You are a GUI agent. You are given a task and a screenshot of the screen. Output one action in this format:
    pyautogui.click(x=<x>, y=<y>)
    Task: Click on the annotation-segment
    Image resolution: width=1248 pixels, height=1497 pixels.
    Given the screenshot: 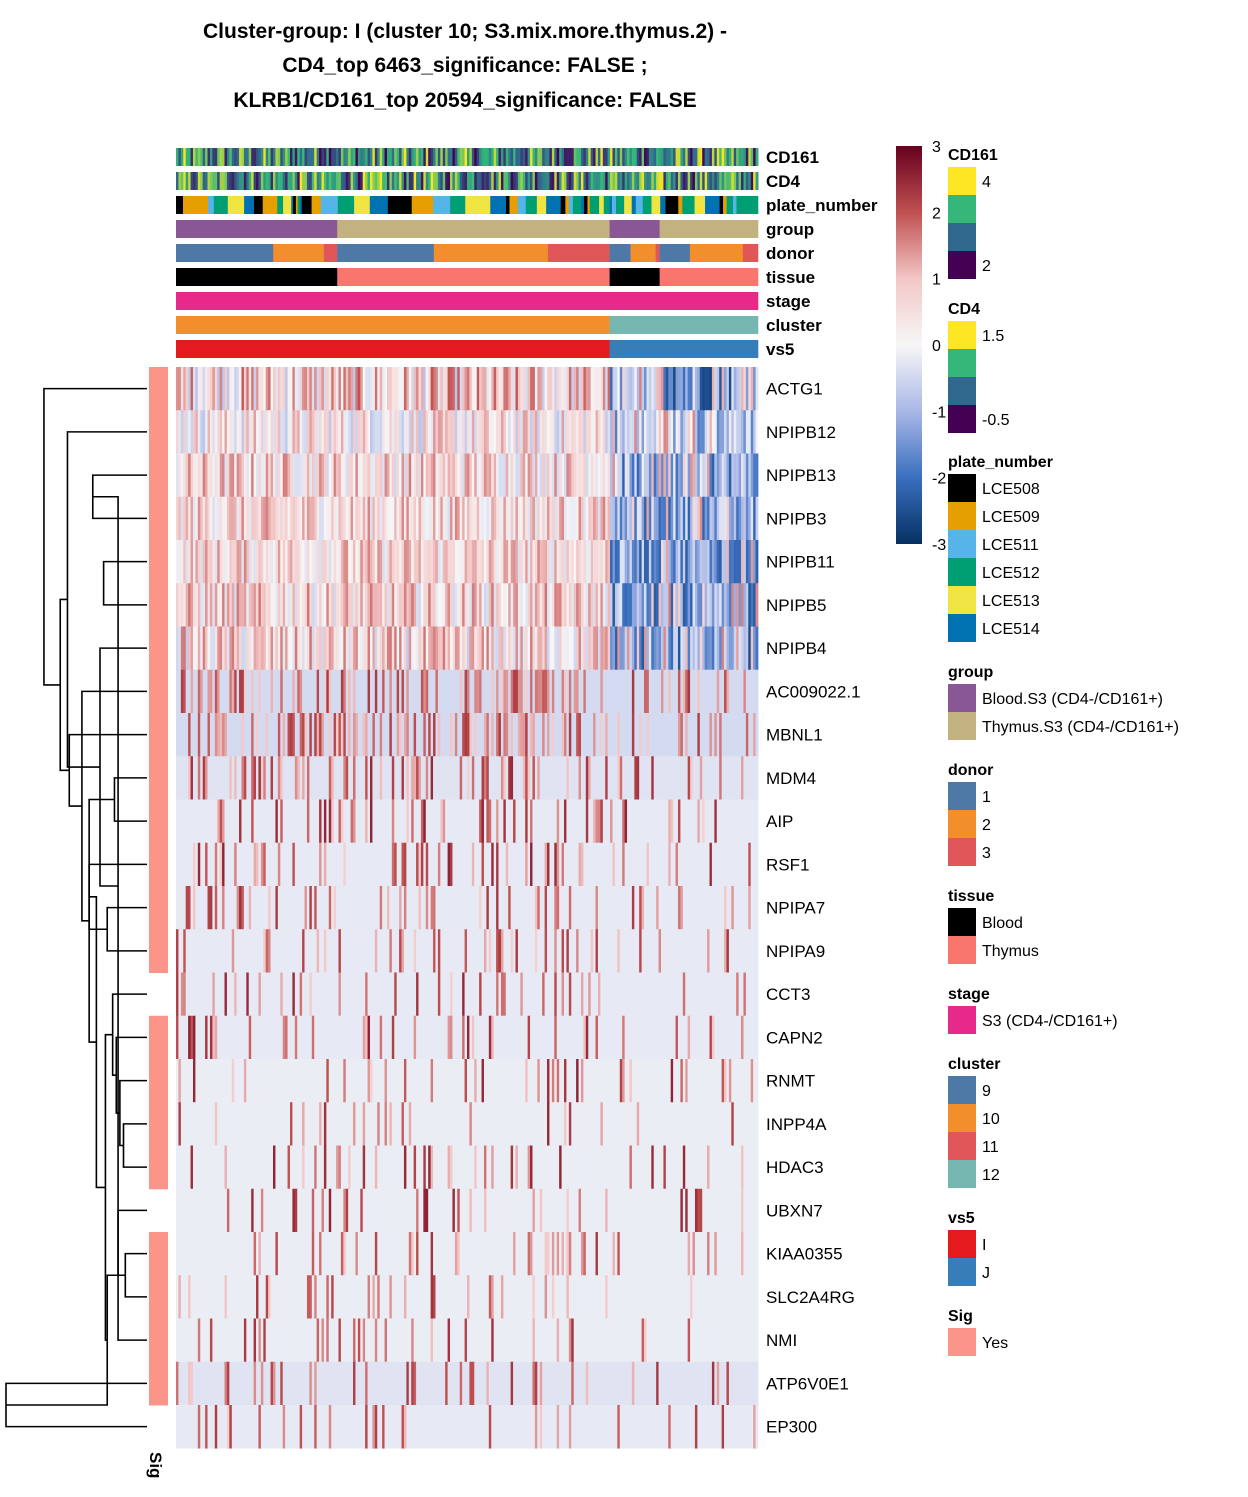 What is the action you would take?
    pyautogui.click(x=628, y=205)
    